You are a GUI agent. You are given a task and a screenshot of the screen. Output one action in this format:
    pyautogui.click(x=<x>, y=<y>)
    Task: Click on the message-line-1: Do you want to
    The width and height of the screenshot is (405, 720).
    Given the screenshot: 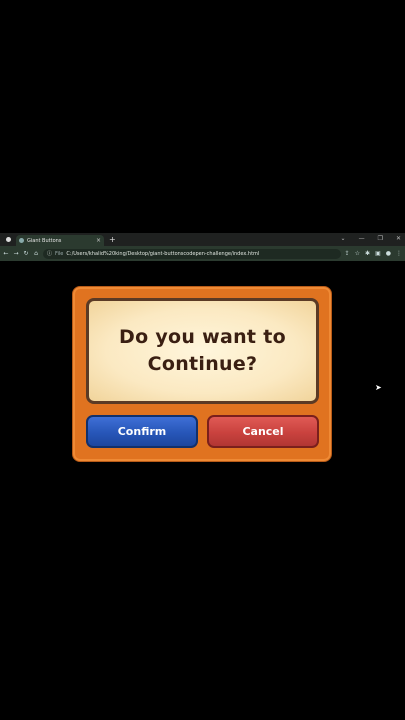 What is the action you would take?
    pyautogui.click(x=202, y=337)
    